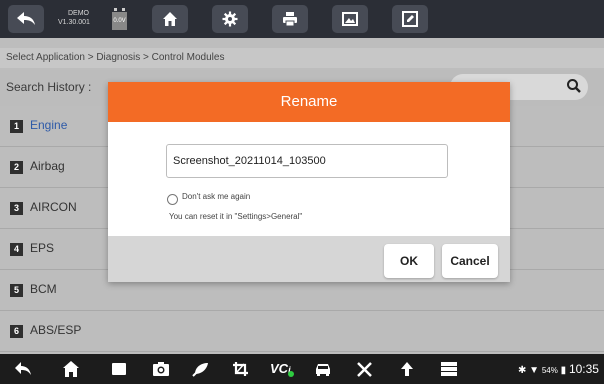  Describe the element at coordinates (549, 370) in the screenshot. I see `battery-percent: 54%` at that location.